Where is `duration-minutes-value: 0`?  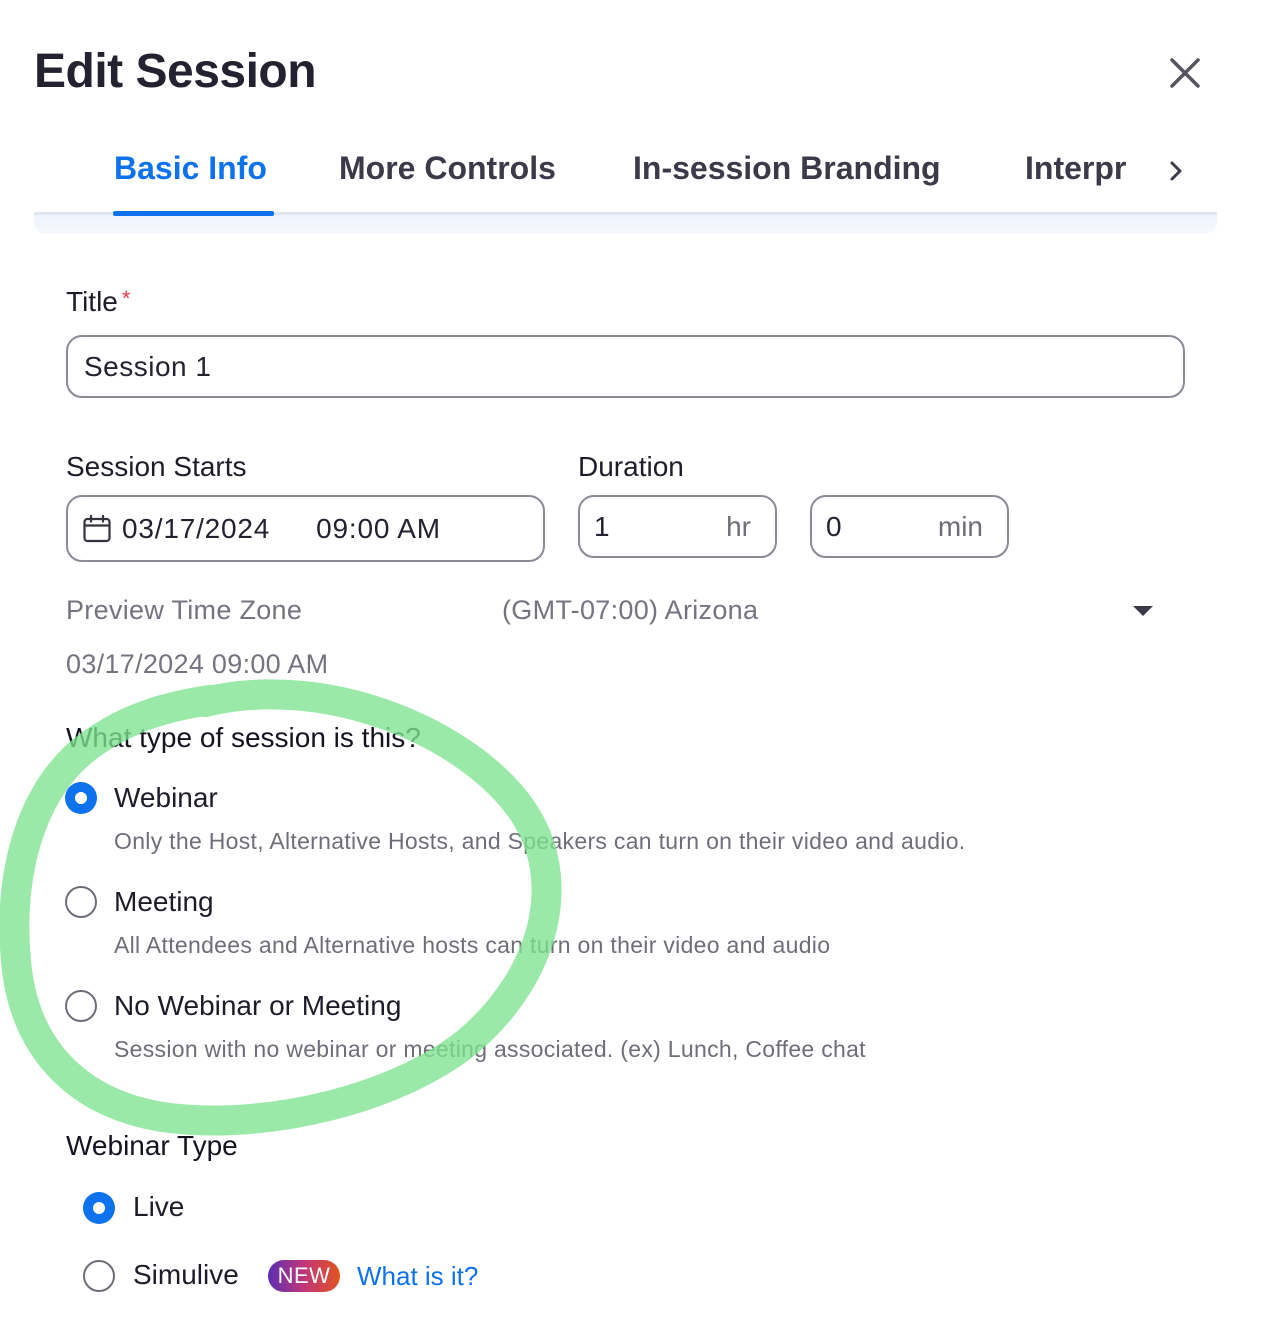 duration-minutes-value: 0 is located at coordinates (834, 526).